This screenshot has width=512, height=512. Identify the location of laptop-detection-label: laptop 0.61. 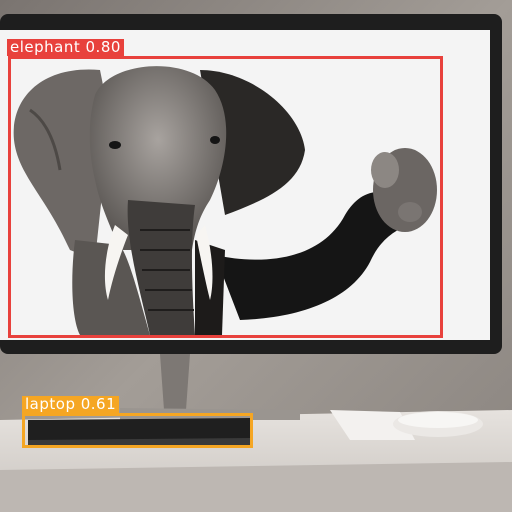
(71, 404).